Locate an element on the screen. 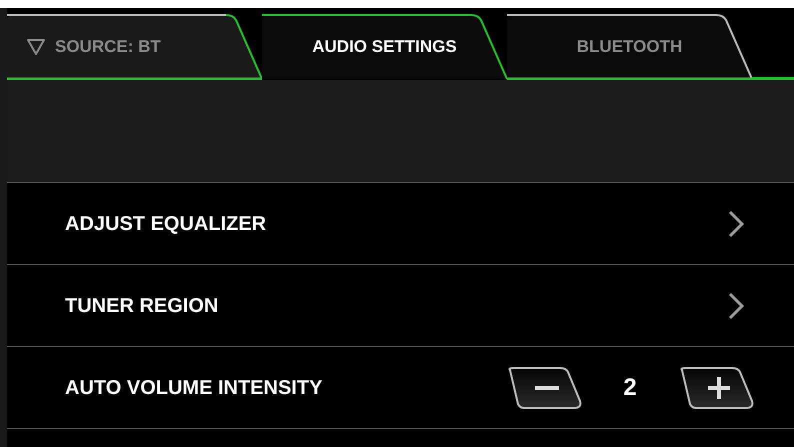 Image resolution: width=794 pixels, height=447 pixels. plus-icon is located at coordinates (719, 387).